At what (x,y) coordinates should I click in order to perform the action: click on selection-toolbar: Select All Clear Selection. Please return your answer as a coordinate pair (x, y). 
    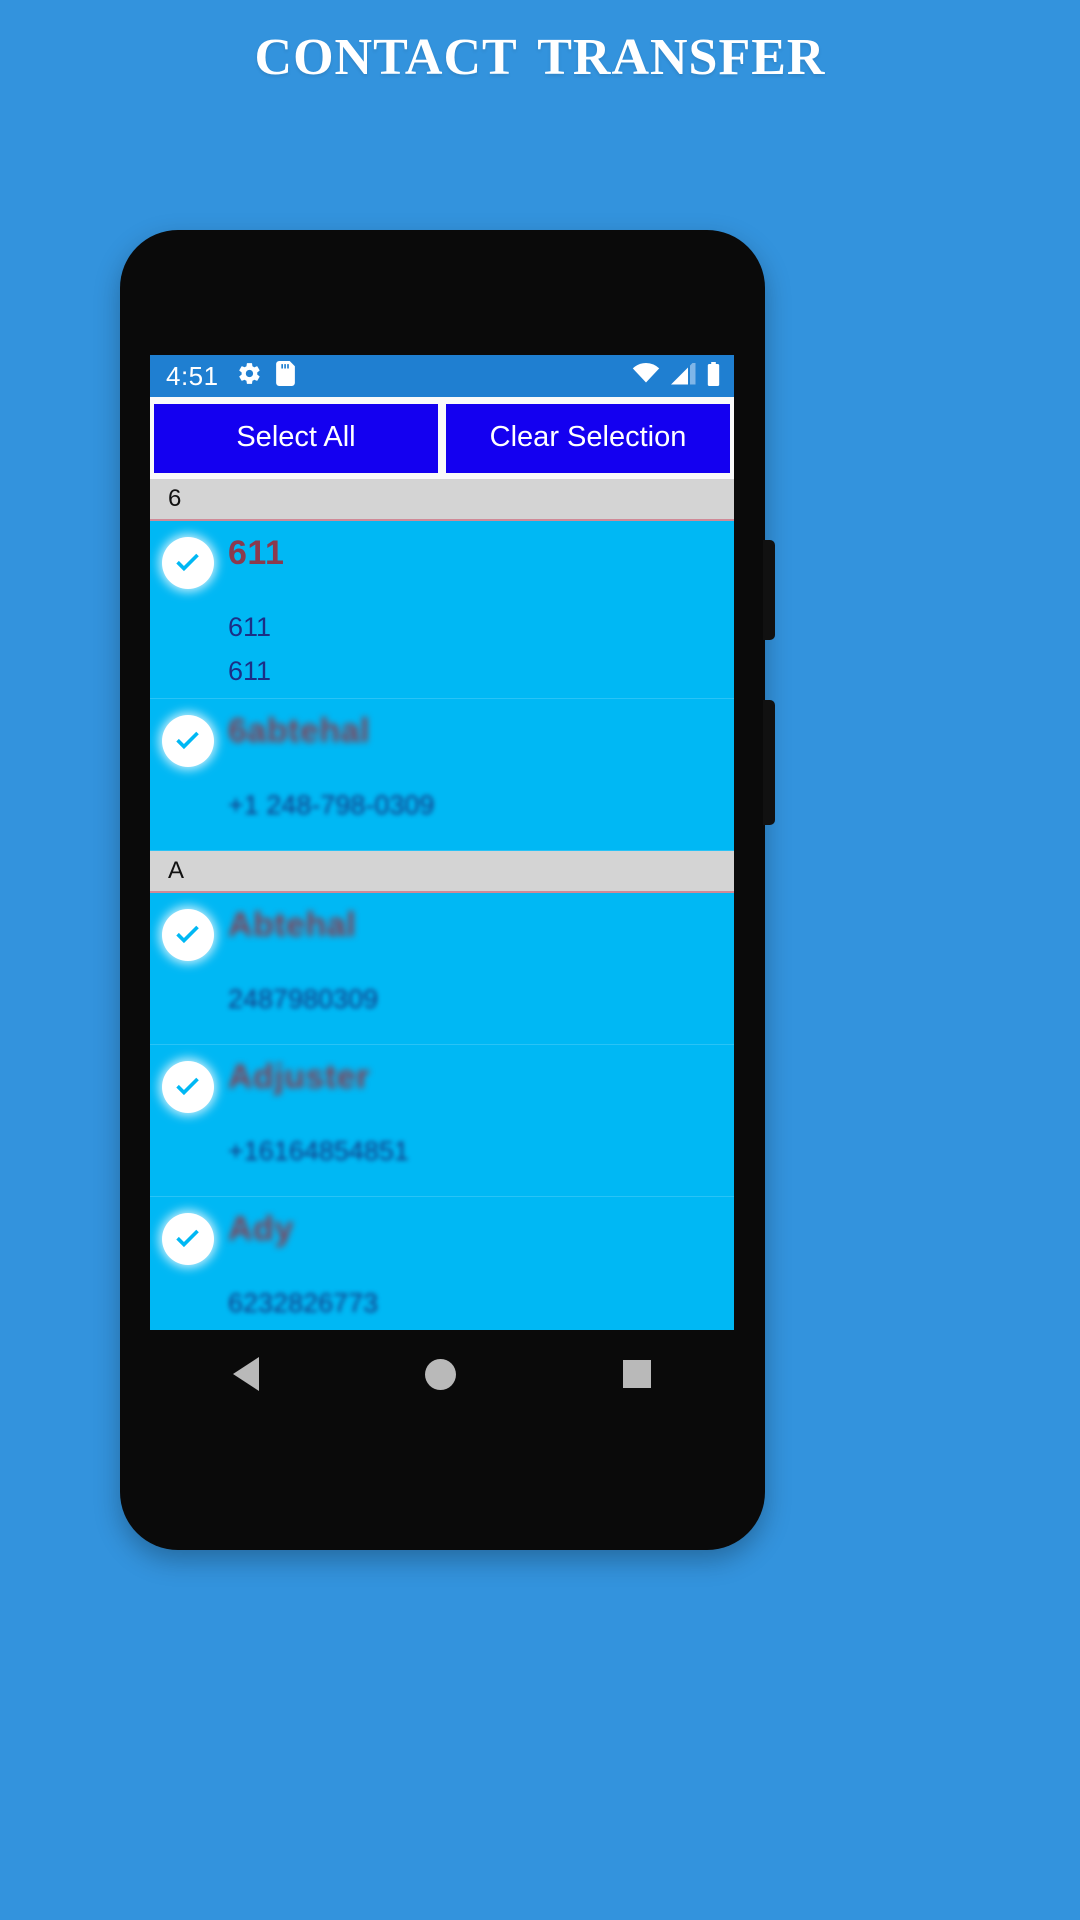
    Looking at the image, I should click on (442, 438).